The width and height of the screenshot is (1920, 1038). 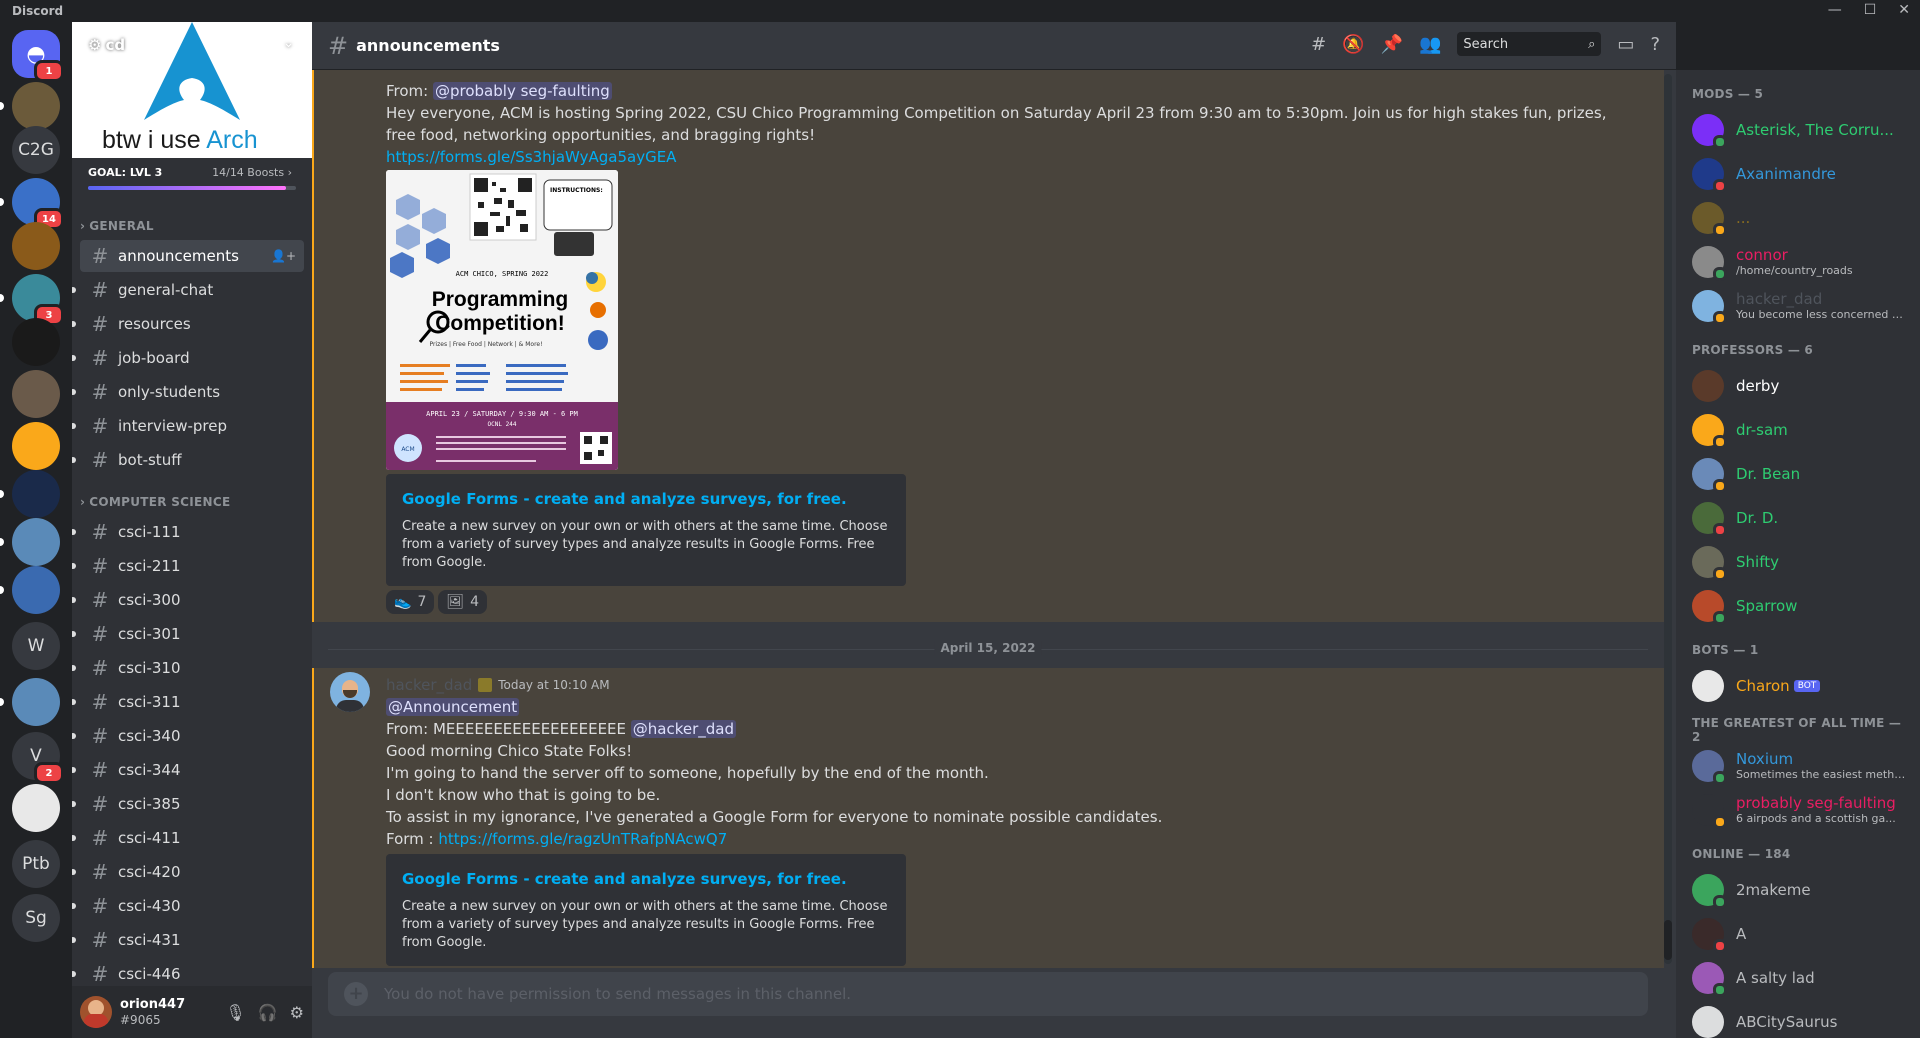 What do you see at coordinates (188, 566) in the screenshot?
I see `channel-item: # csci-211` at bounding box center [188, 566].